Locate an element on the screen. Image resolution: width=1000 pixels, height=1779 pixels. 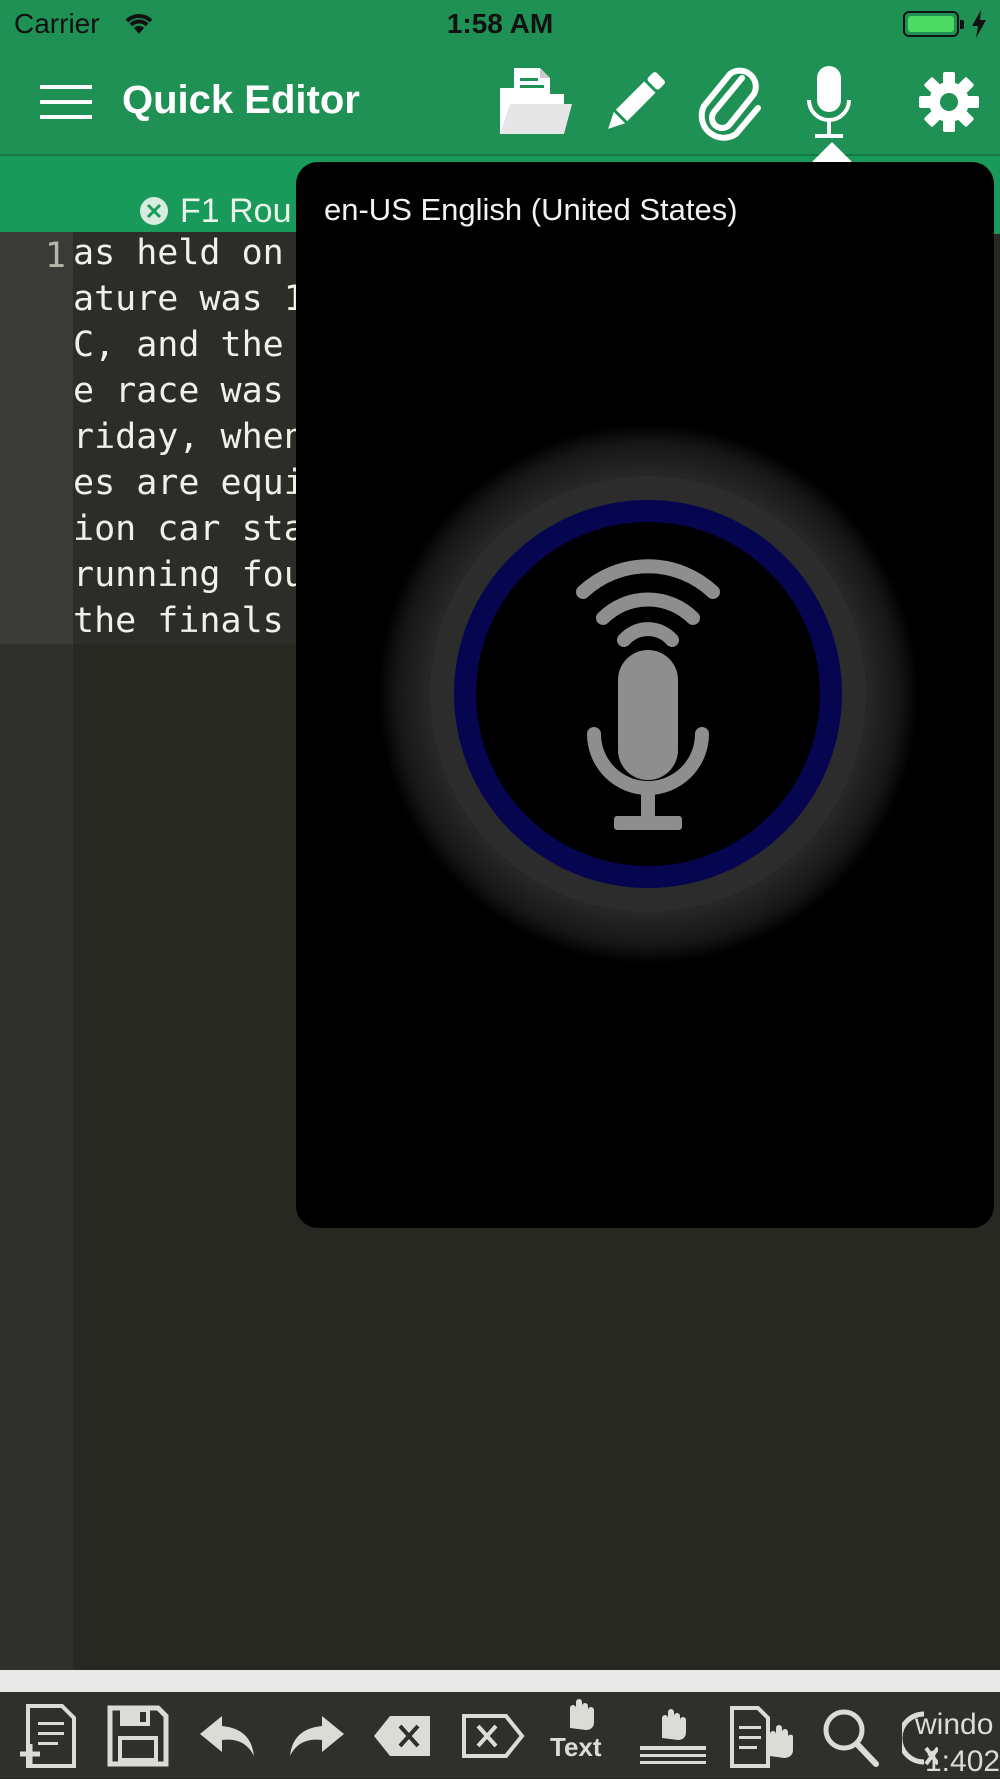
app-bar: Quick Editor is located at coordinates (500, 102).